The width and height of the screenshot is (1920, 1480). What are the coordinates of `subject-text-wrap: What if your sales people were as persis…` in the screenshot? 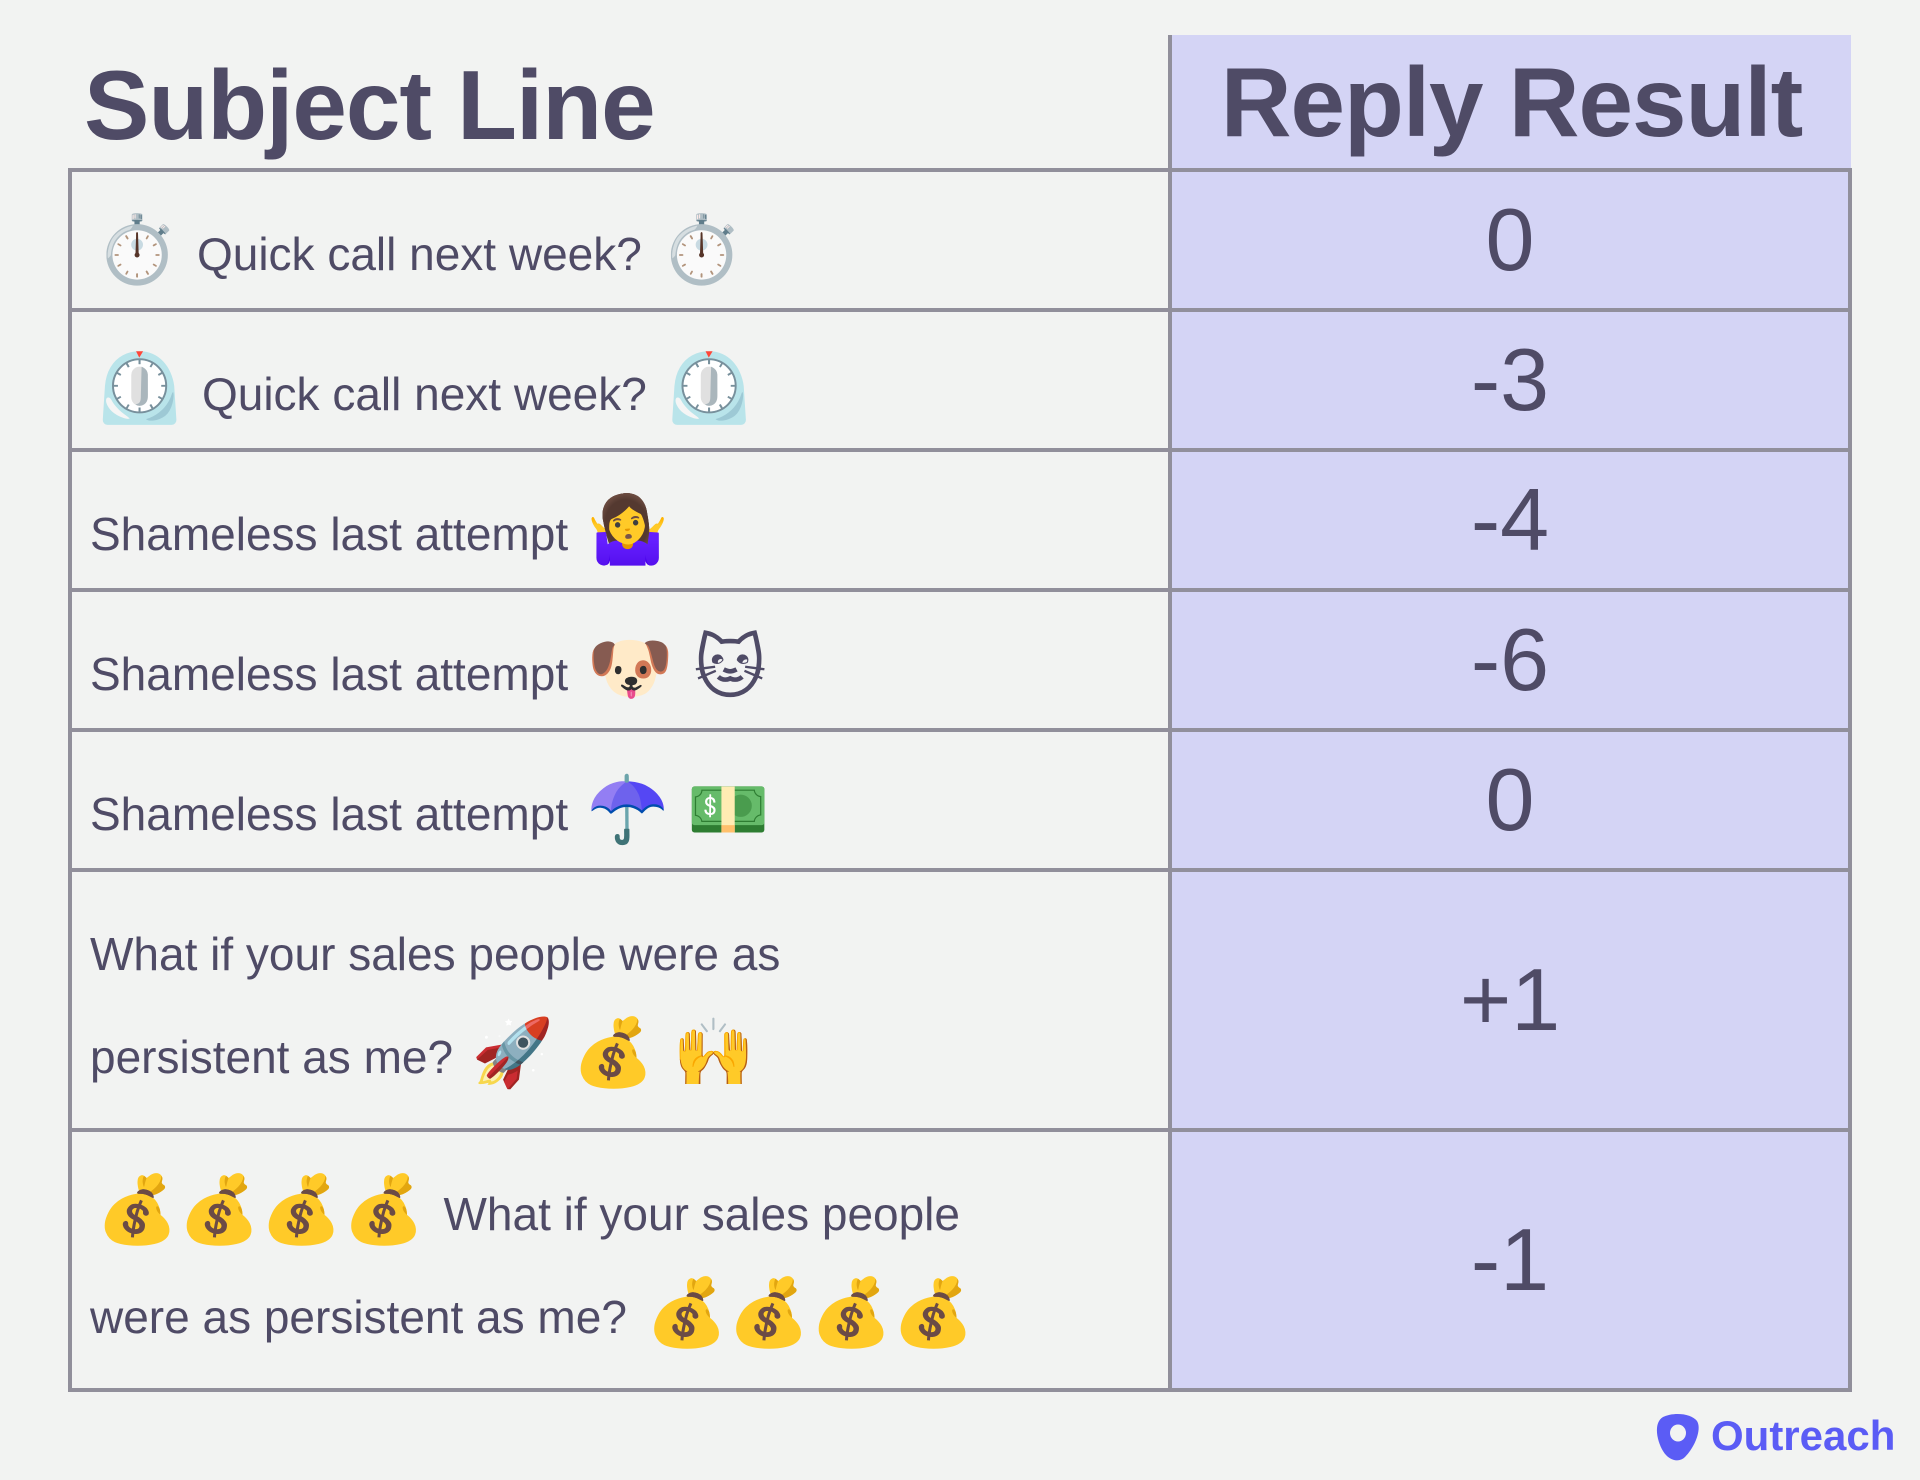 It's located at (435, 1005).